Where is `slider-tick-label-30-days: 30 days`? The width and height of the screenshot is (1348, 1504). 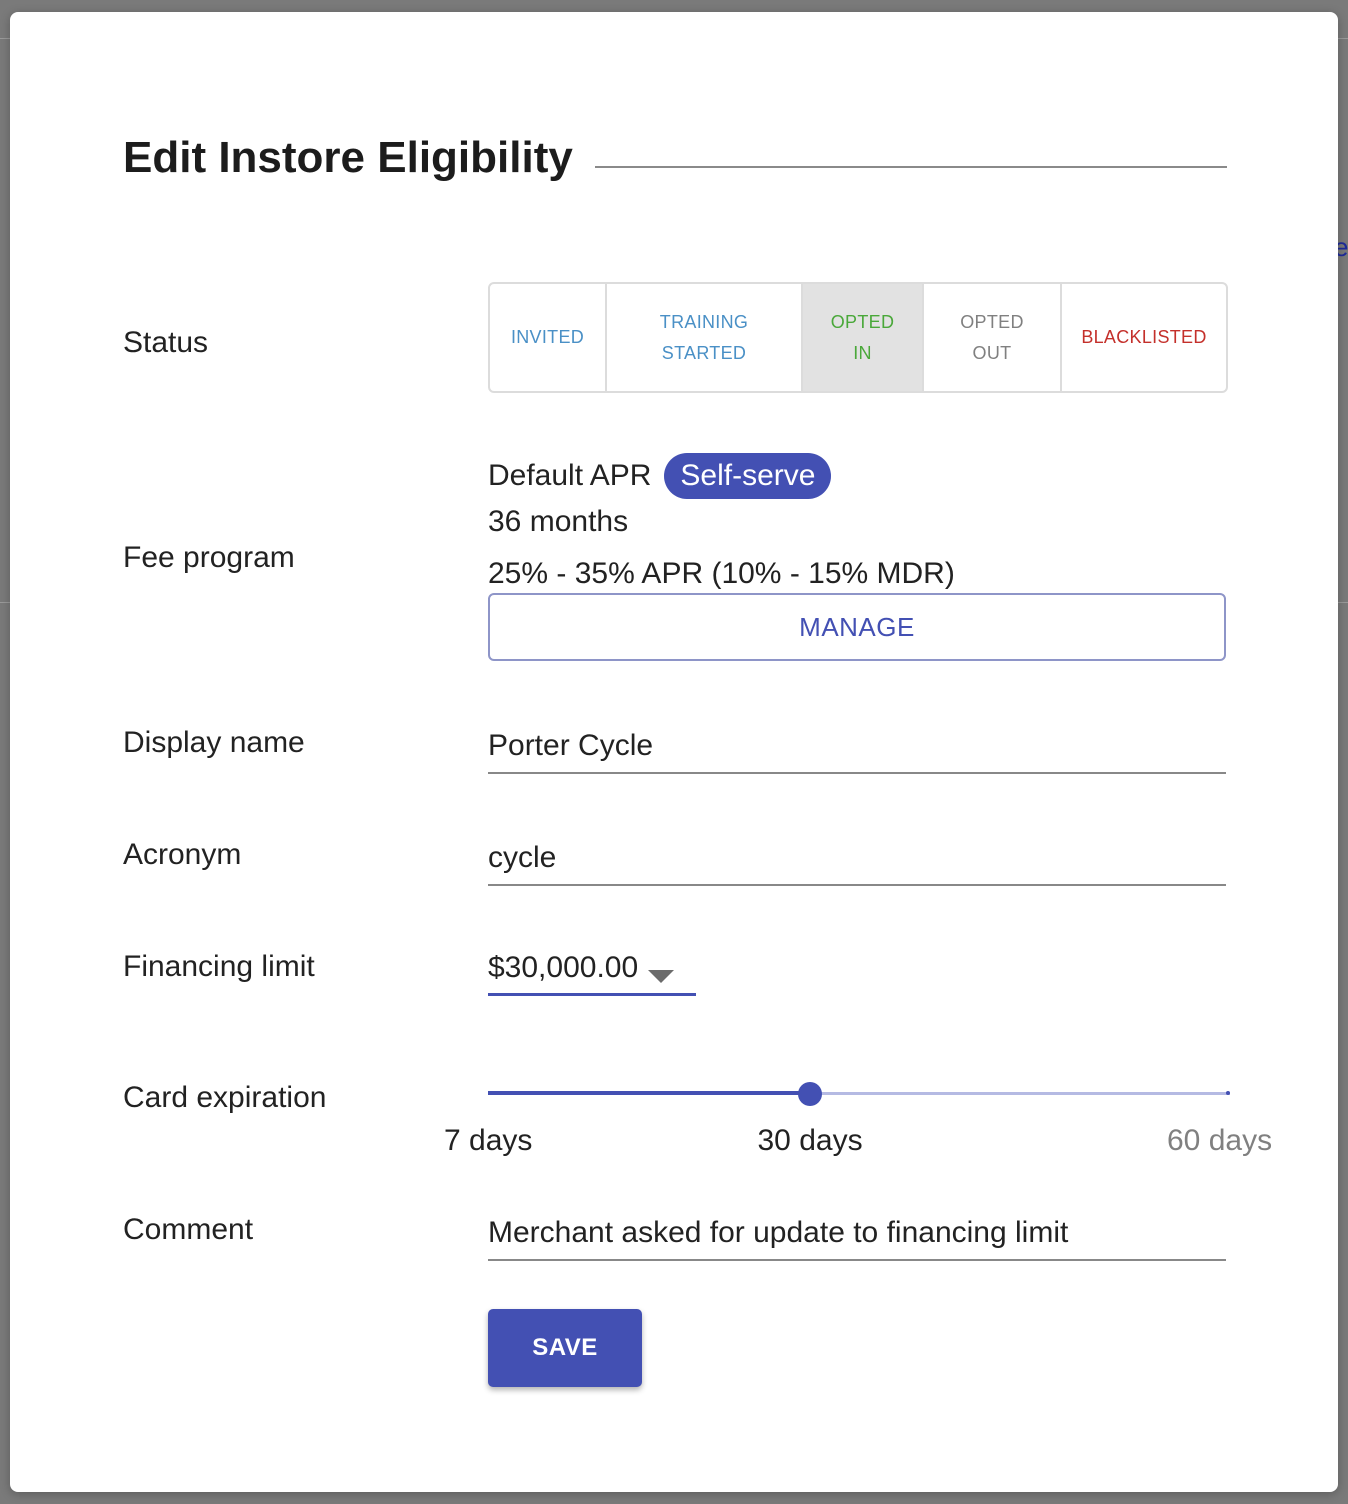 slider-tick-label-30-days: 30 days is located at coordinates (810, 1140).